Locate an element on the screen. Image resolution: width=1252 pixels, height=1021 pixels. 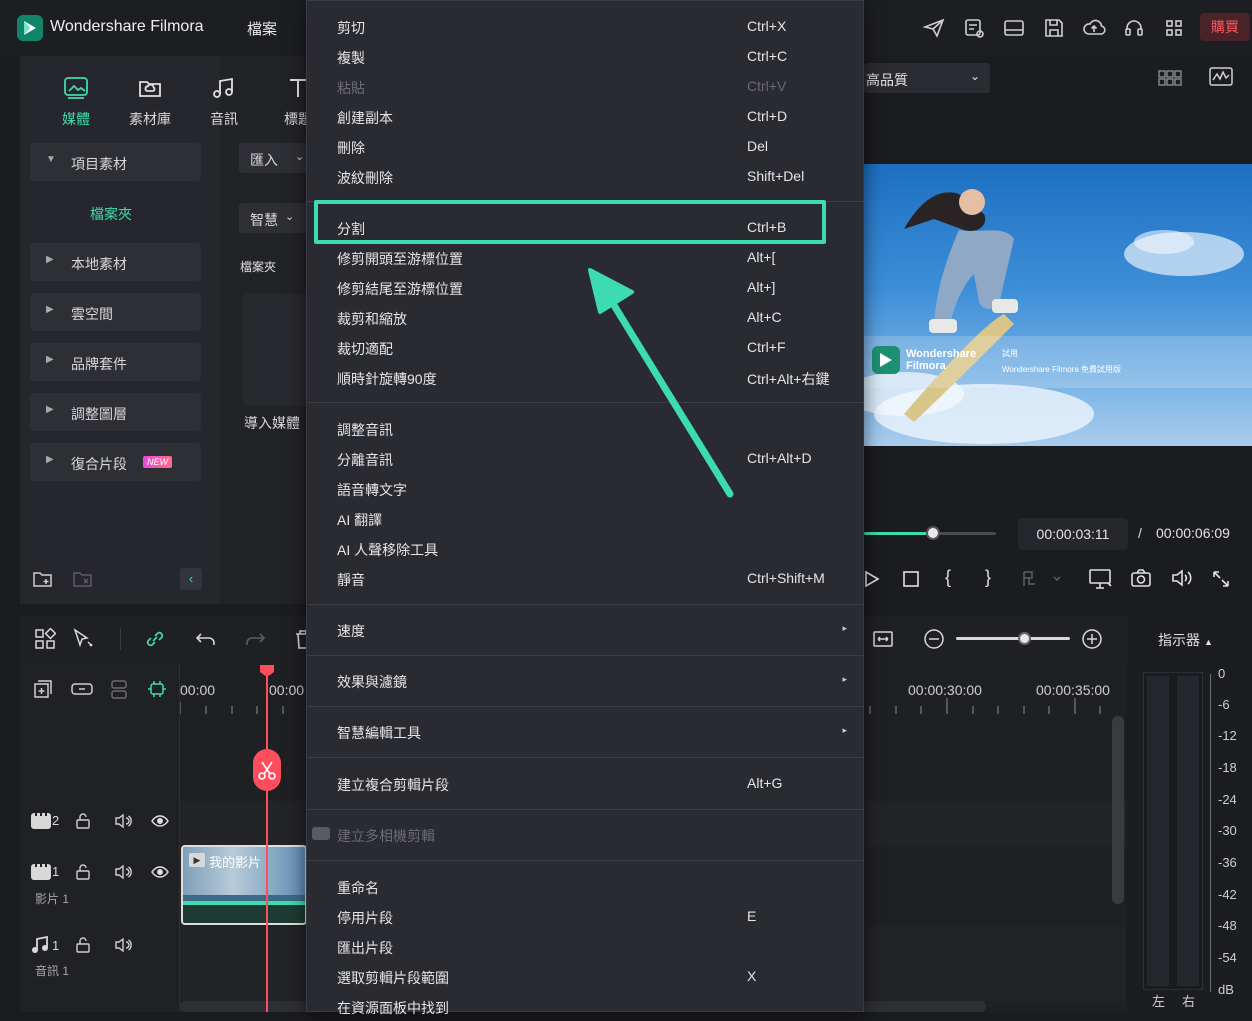
delete-icon is located at coordinates (299, 639).